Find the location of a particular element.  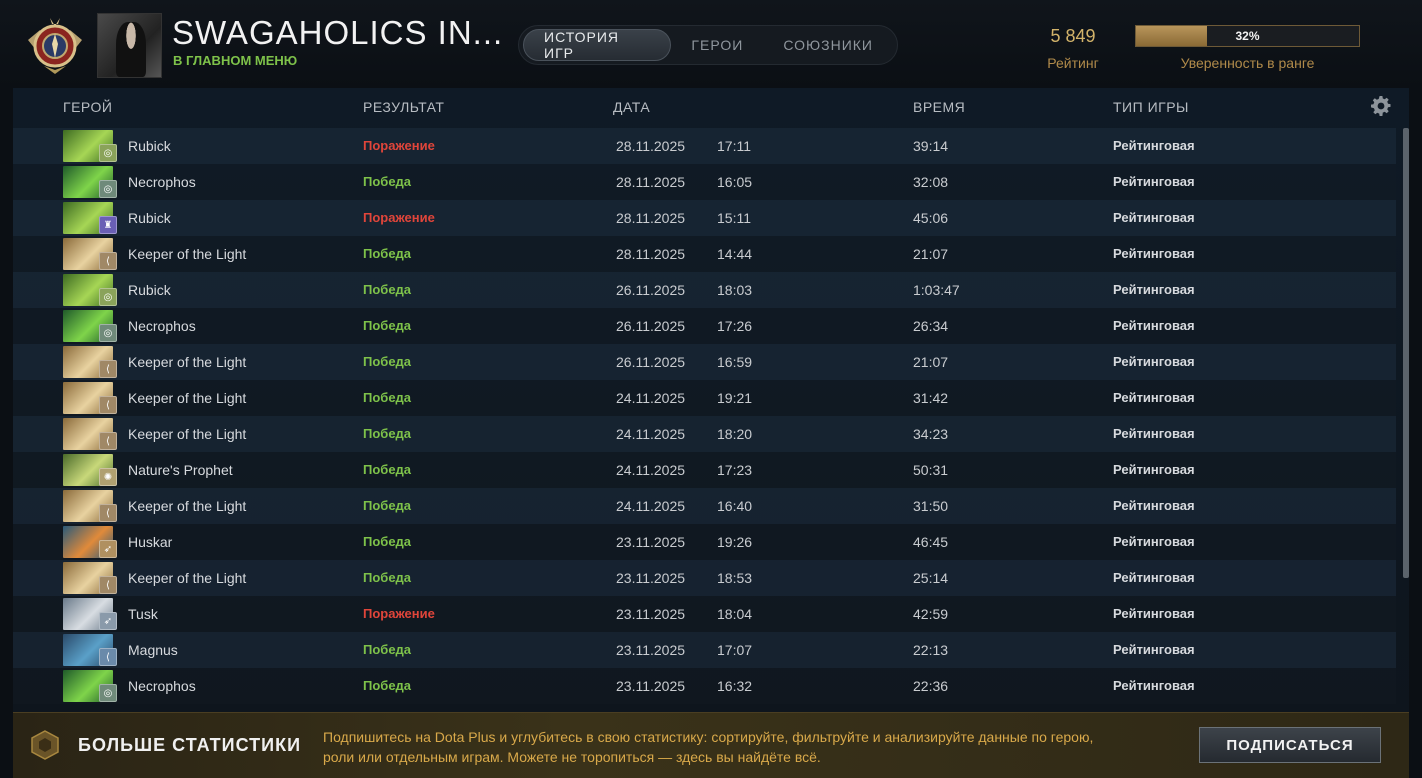

match-time: 14:44 is located at coordinates (735, 254).